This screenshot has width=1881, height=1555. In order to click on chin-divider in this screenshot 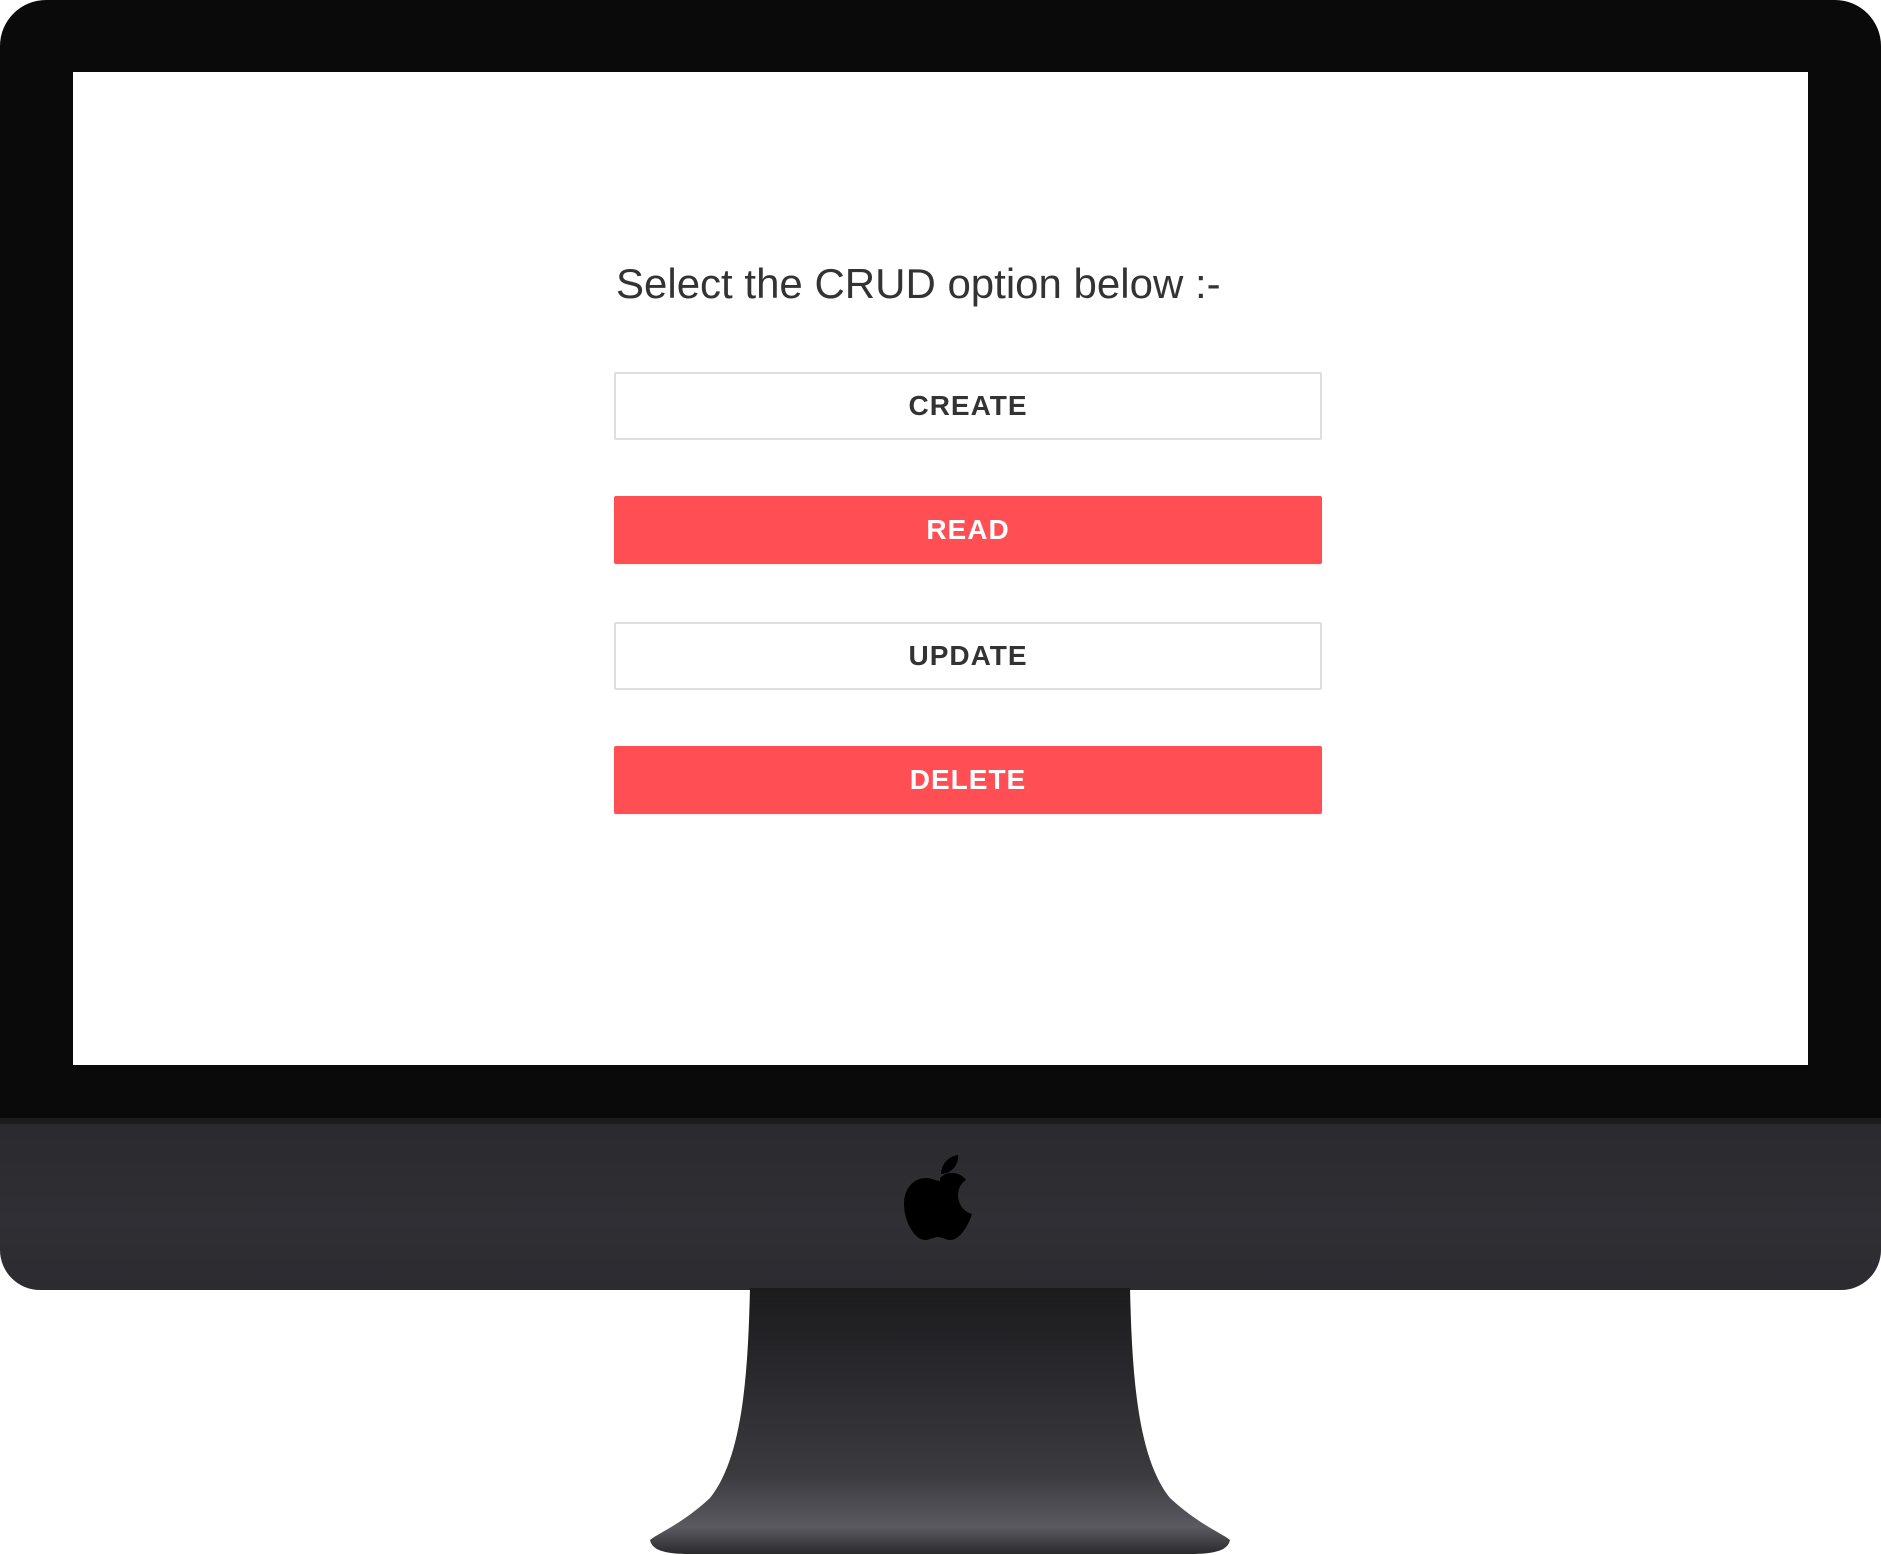, I will do `click(940, 1121)`.